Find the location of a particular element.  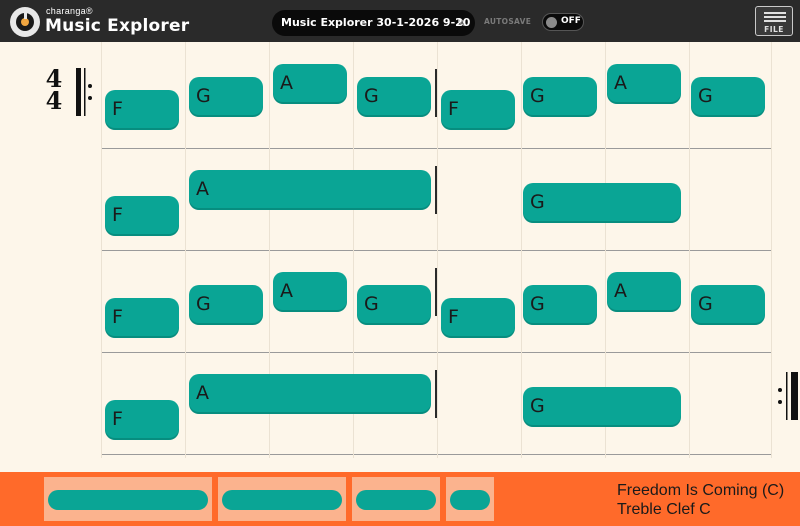

document-title: Music Explorer 30-1-2026 9-20 is located at coordinates (376, 22).